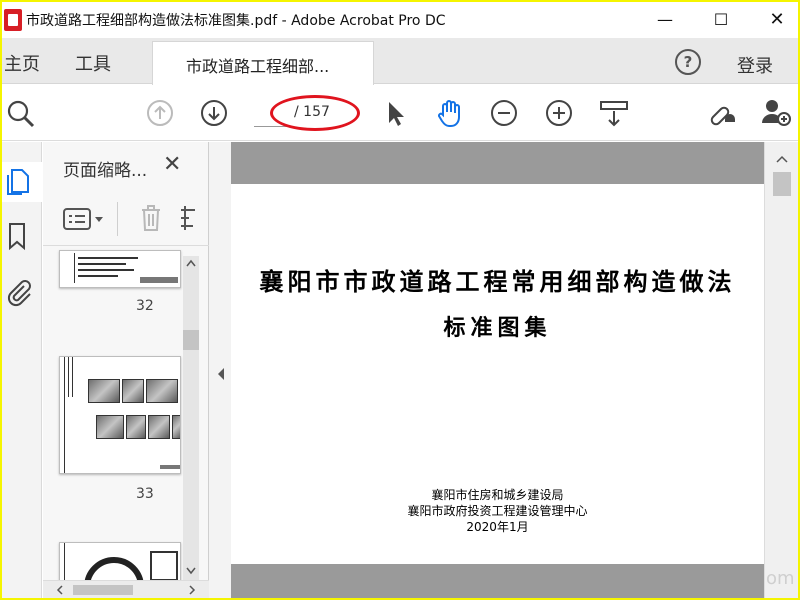  What do you see at coordinates (126, 218) in the screenshot?
I see `panel-toolbar` at bounding box center [126, 218].